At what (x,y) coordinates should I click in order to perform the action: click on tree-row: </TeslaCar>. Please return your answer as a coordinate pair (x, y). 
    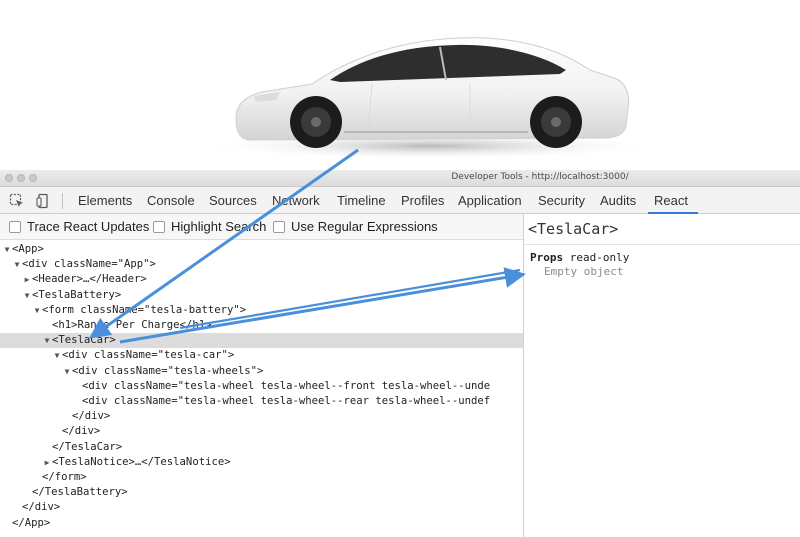
    Looking at the image, I should click on (261, 447).